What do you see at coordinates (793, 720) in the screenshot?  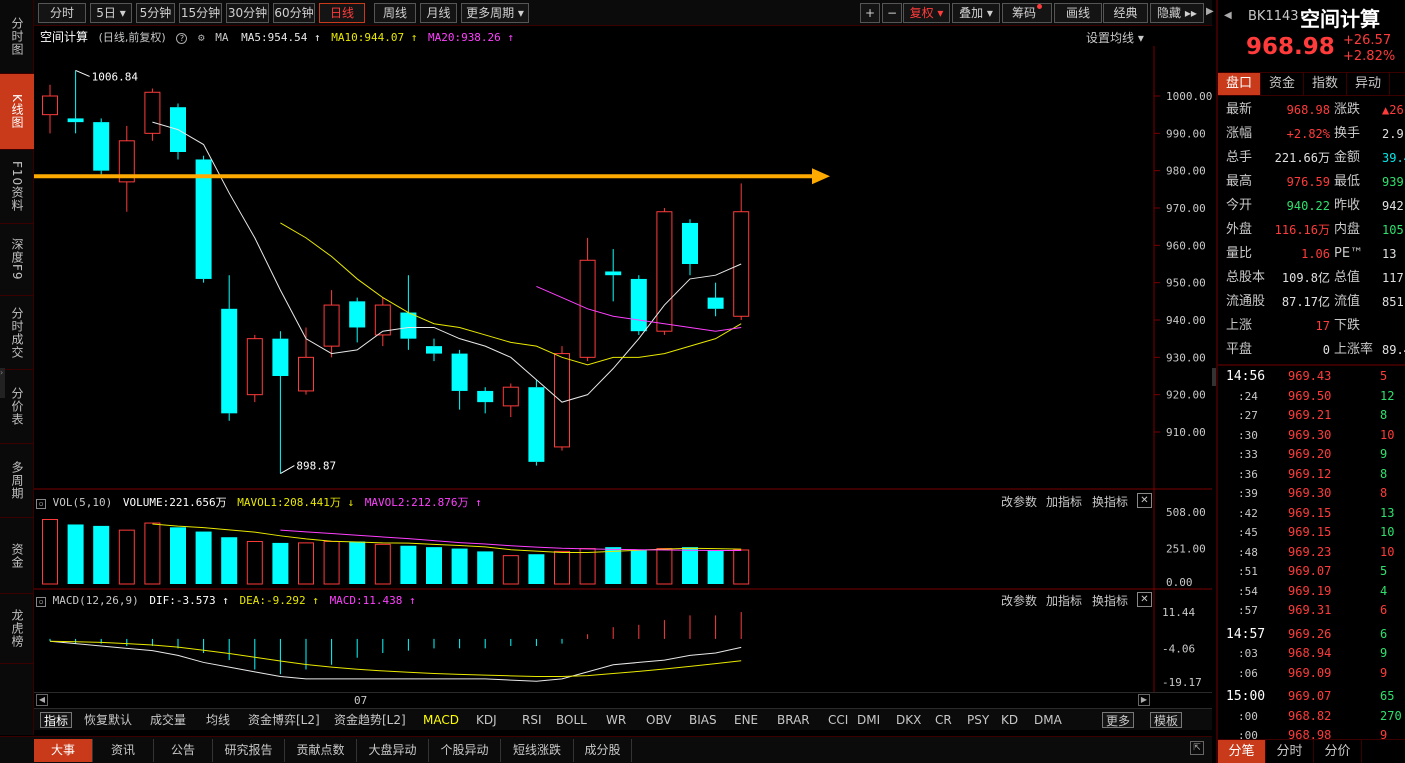 I see `indicator-14: BRAR` at bounding box center [793, 720].